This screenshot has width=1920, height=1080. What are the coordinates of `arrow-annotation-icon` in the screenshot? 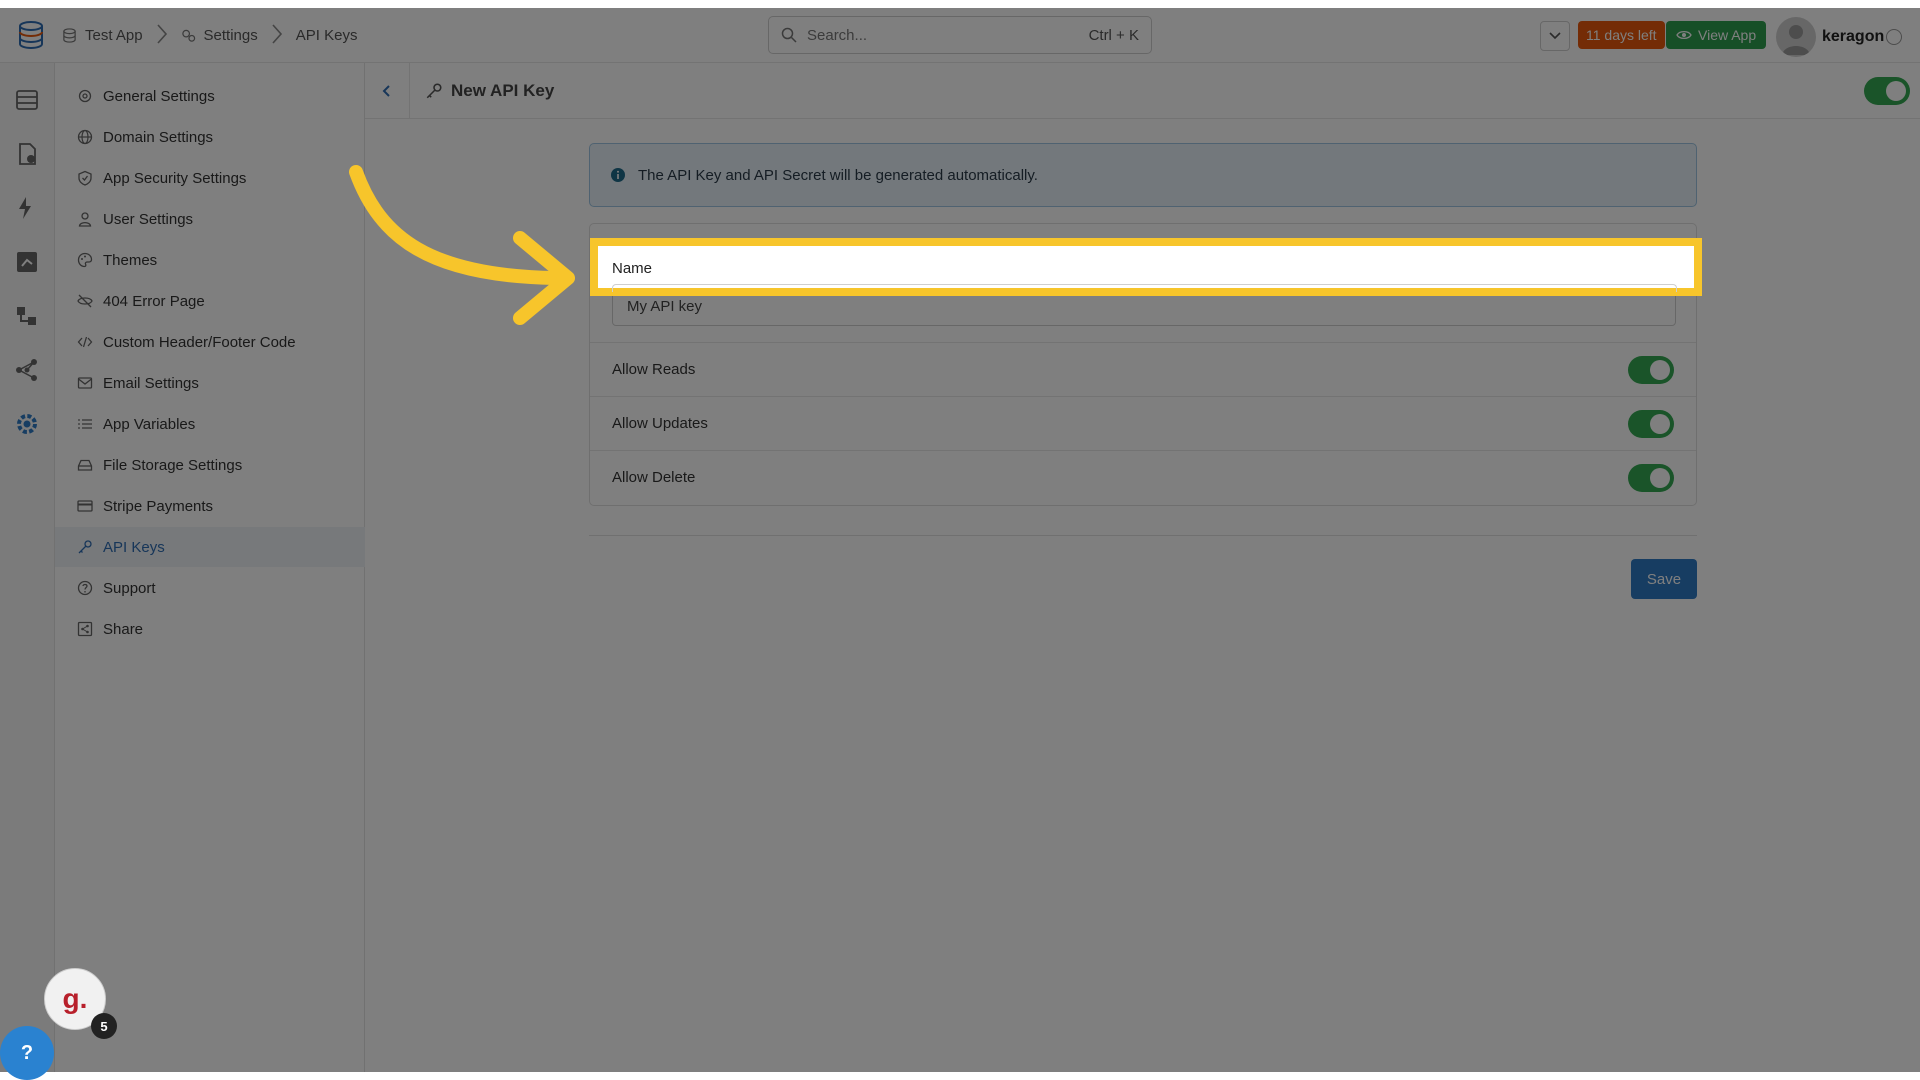 It's located at (462, 245).